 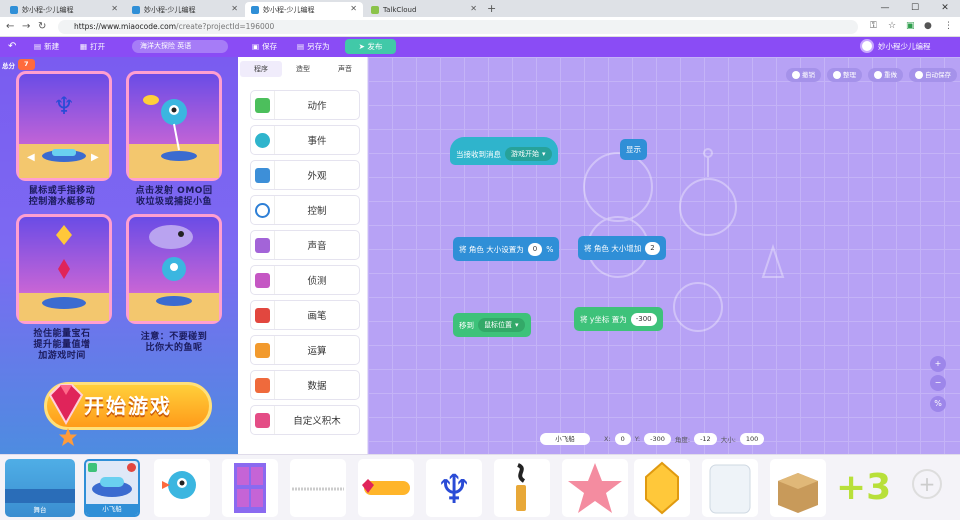 I want to click on show-block: 显示, so click(x=633, y=149).